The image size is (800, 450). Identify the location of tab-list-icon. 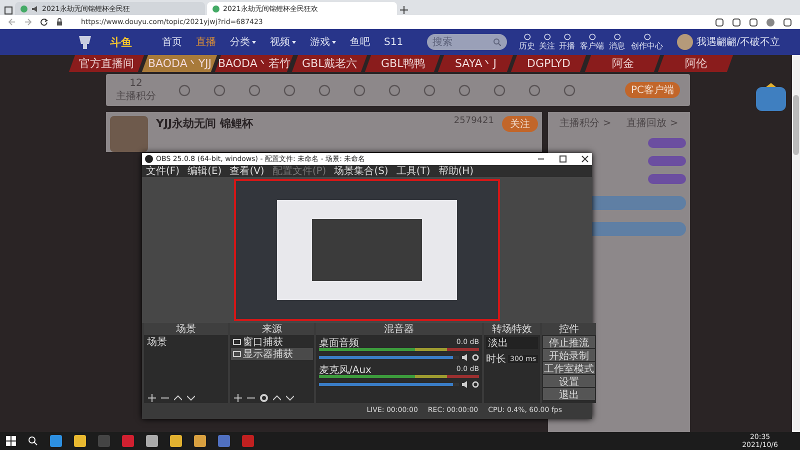
(8, 10).